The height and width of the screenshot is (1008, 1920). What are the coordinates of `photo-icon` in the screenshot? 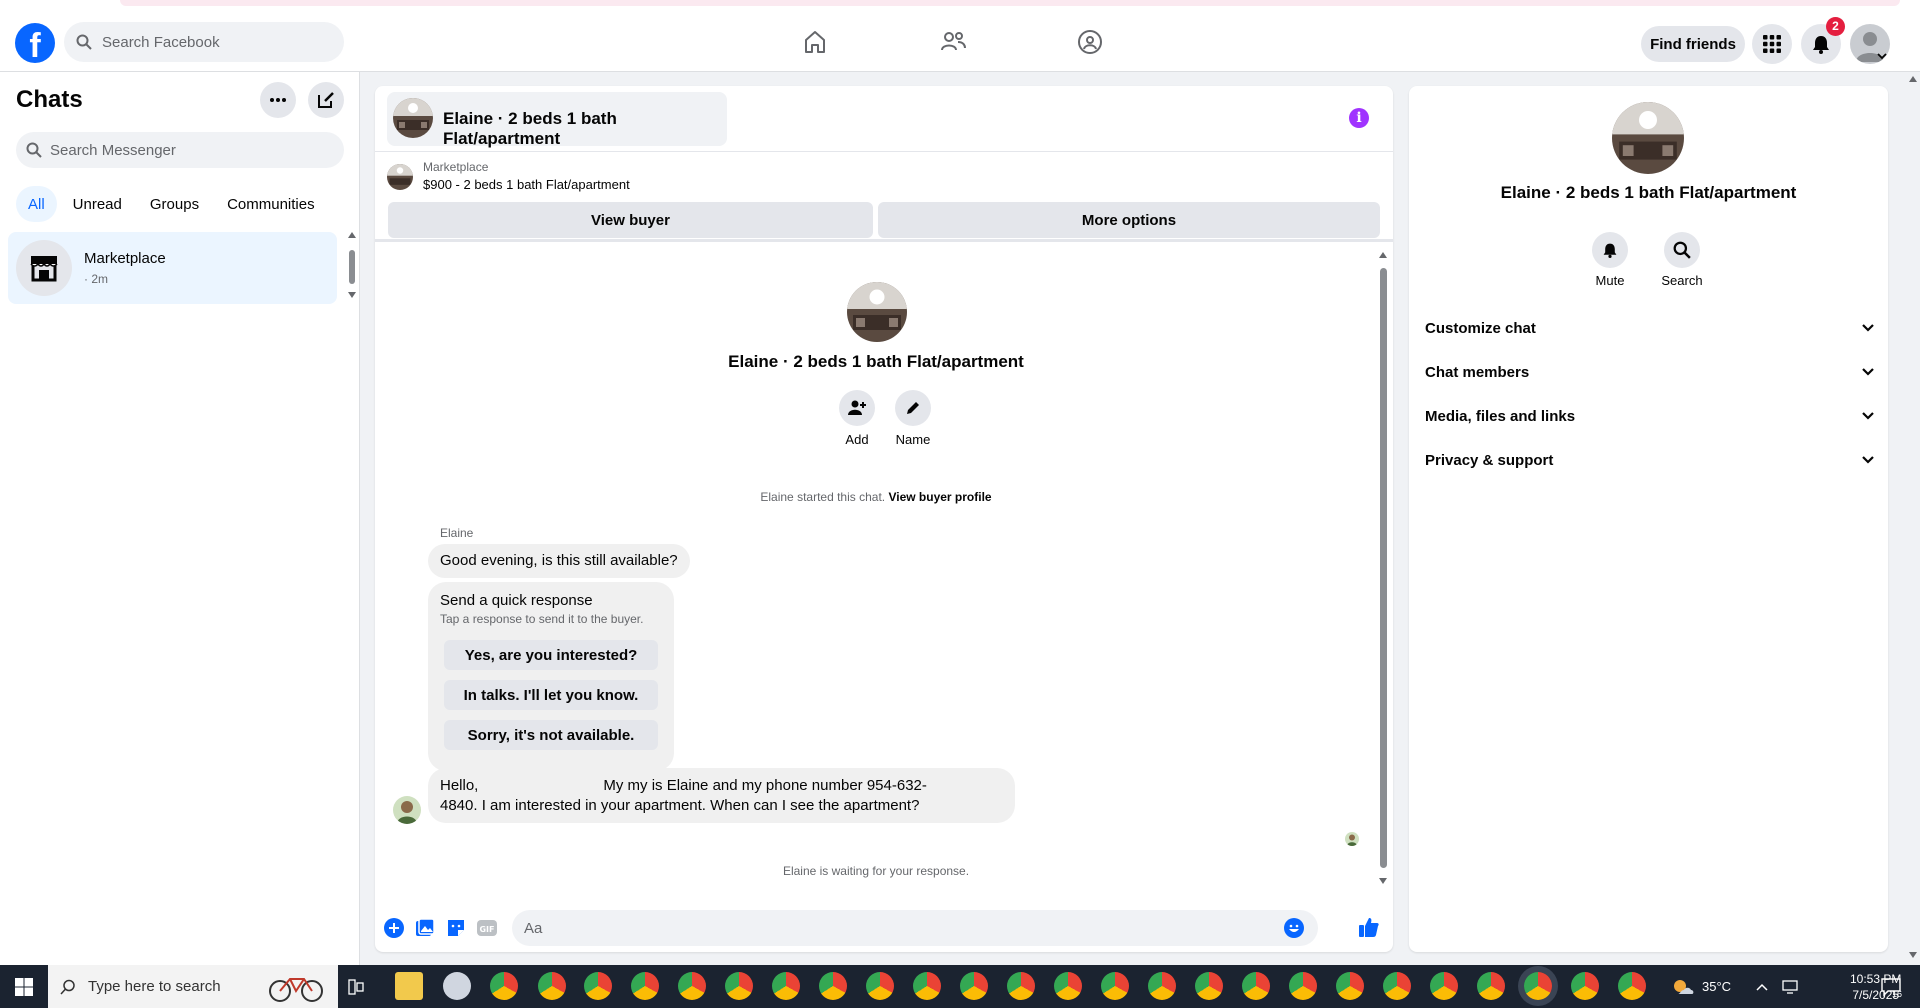 It's located at (425, 928).